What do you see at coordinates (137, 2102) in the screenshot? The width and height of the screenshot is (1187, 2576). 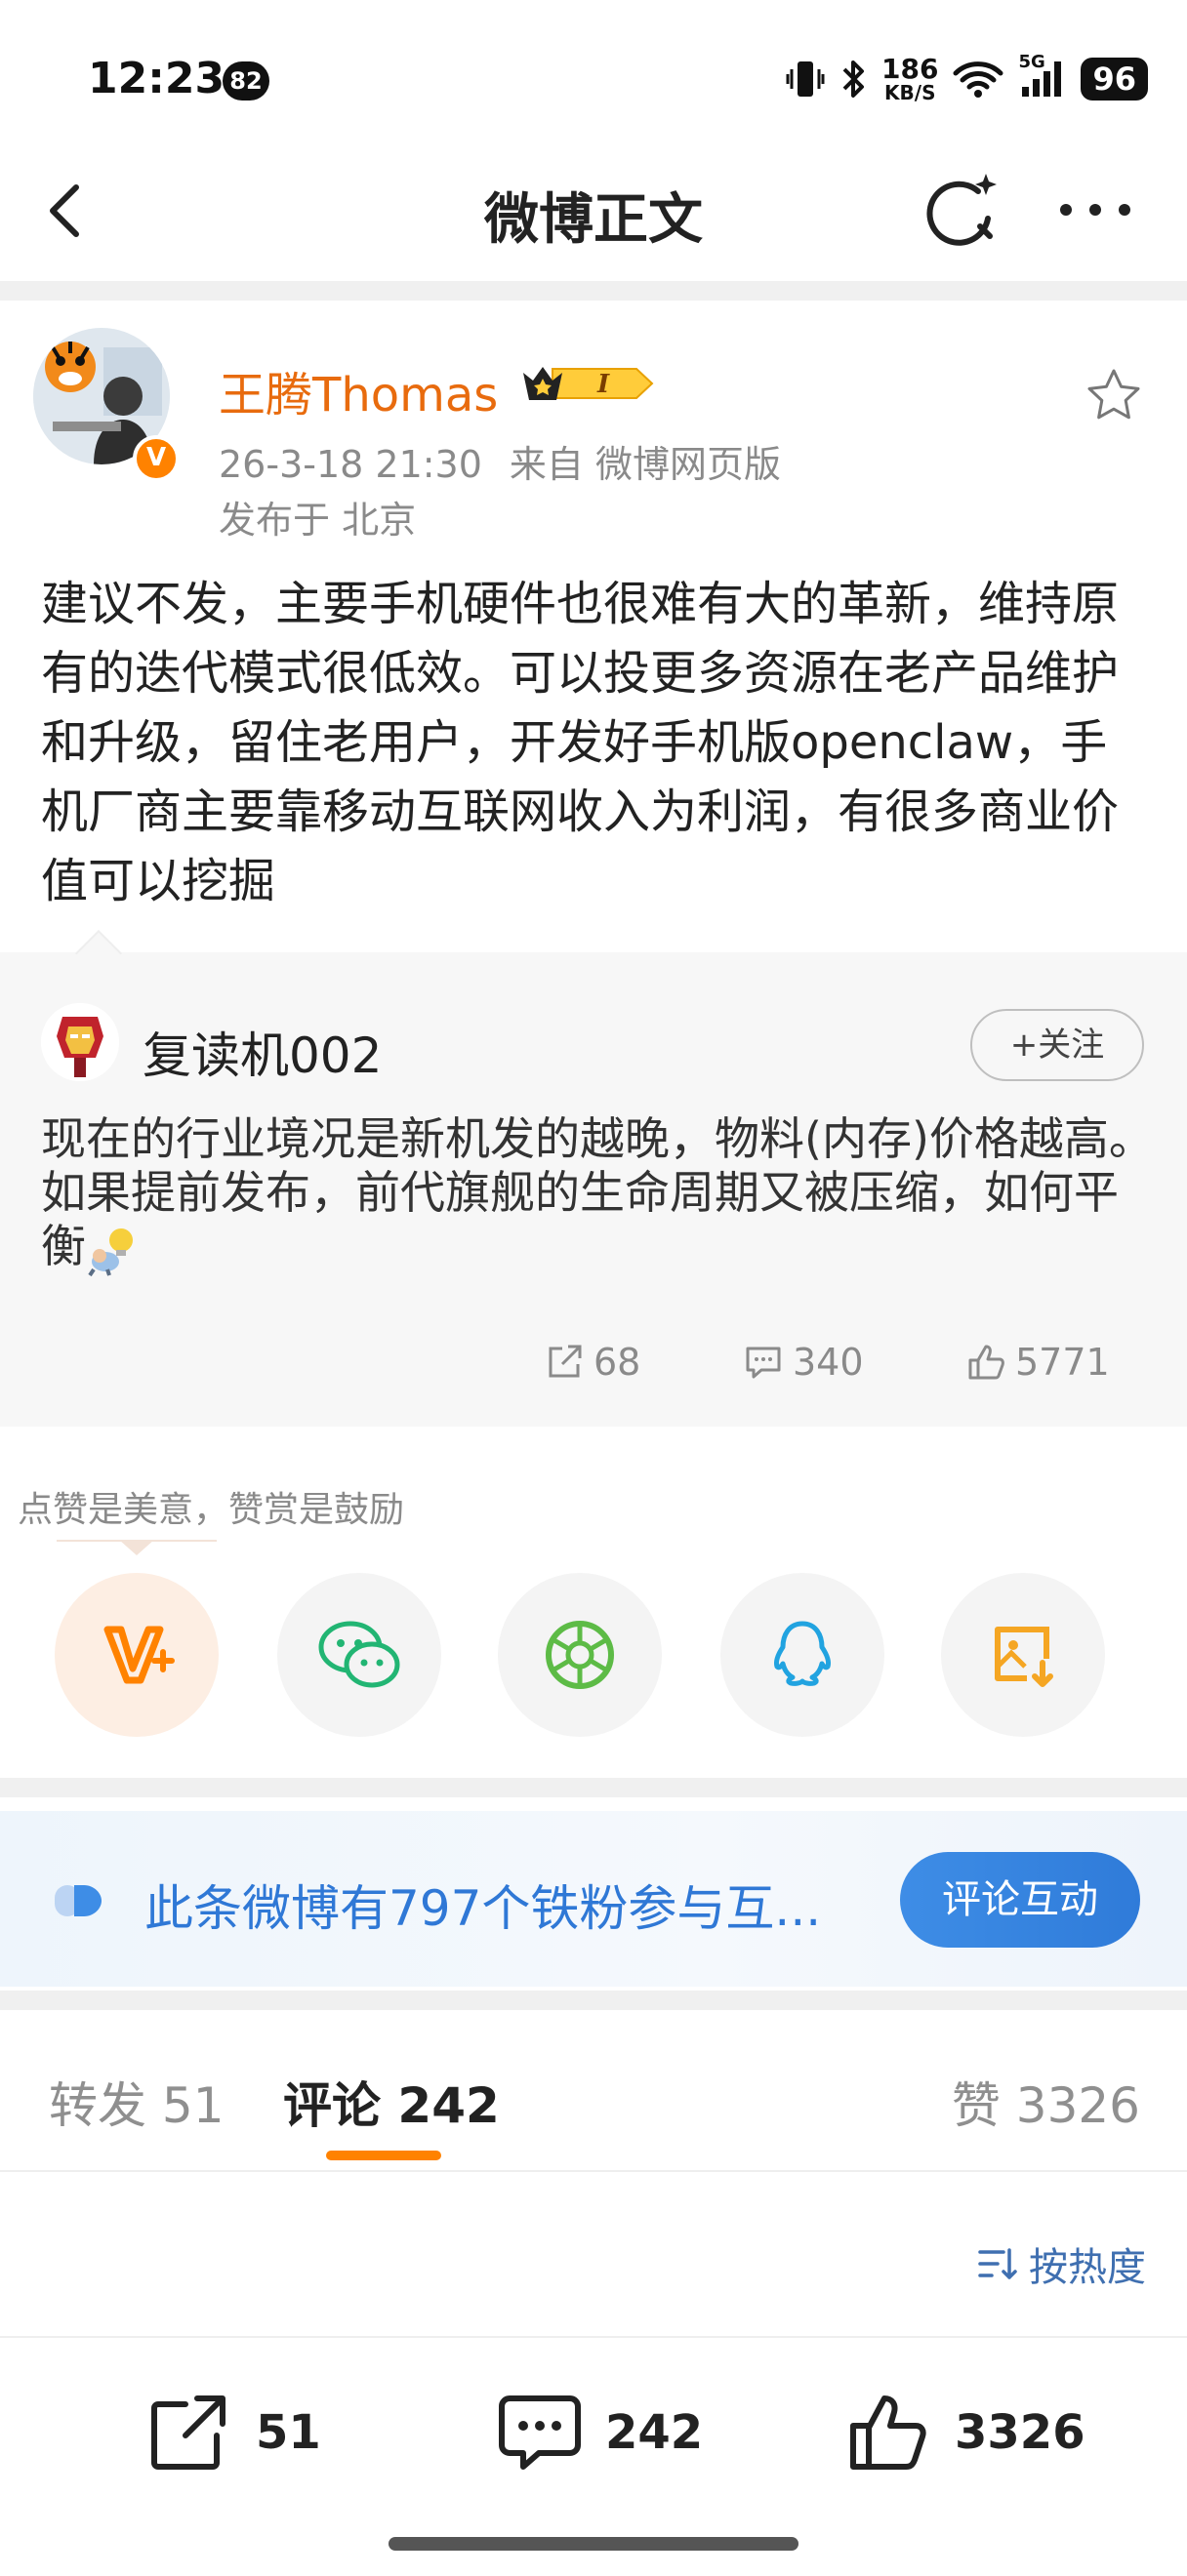 I see `tab-reposts: 转发 51` at bounding box center [137, 2102].